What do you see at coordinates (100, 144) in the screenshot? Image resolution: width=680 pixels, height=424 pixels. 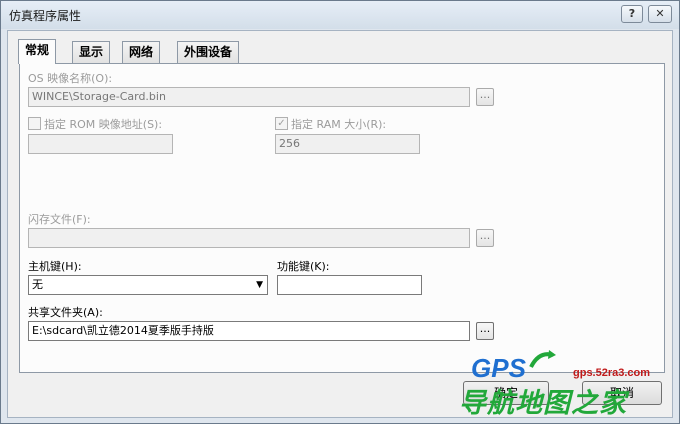 I see `rom-address-field` at bounding box center [100, 144].